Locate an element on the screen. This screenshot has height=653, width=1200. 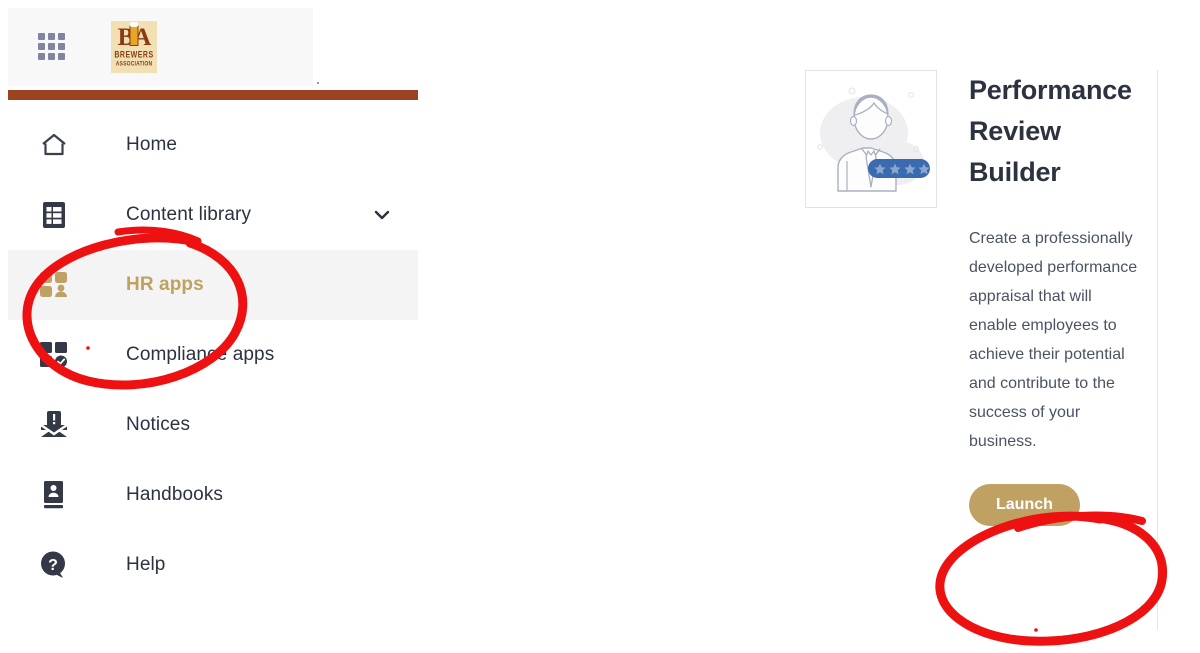
sidebar-item-handbooks: Handbooks is located at coordinates (213, 495).